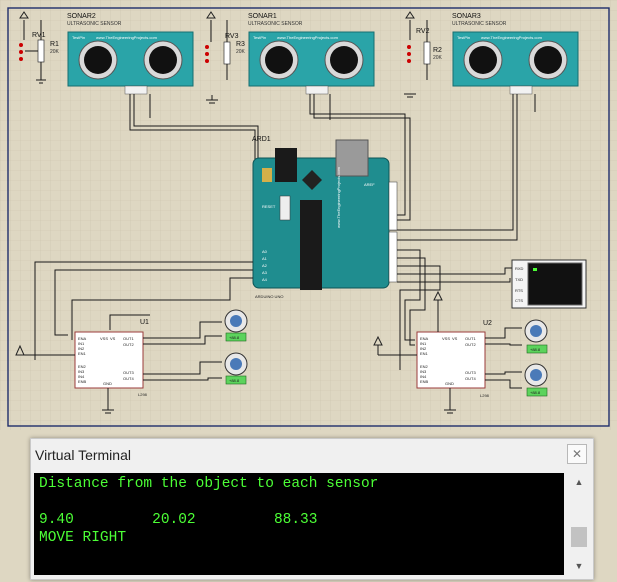 The height and width of the screenshot is (582, 617). Describe the element at coordinates (338, 197) in the screenshot. I see `arduino-brand: www.TheEngineeringProjects.com` at that location.